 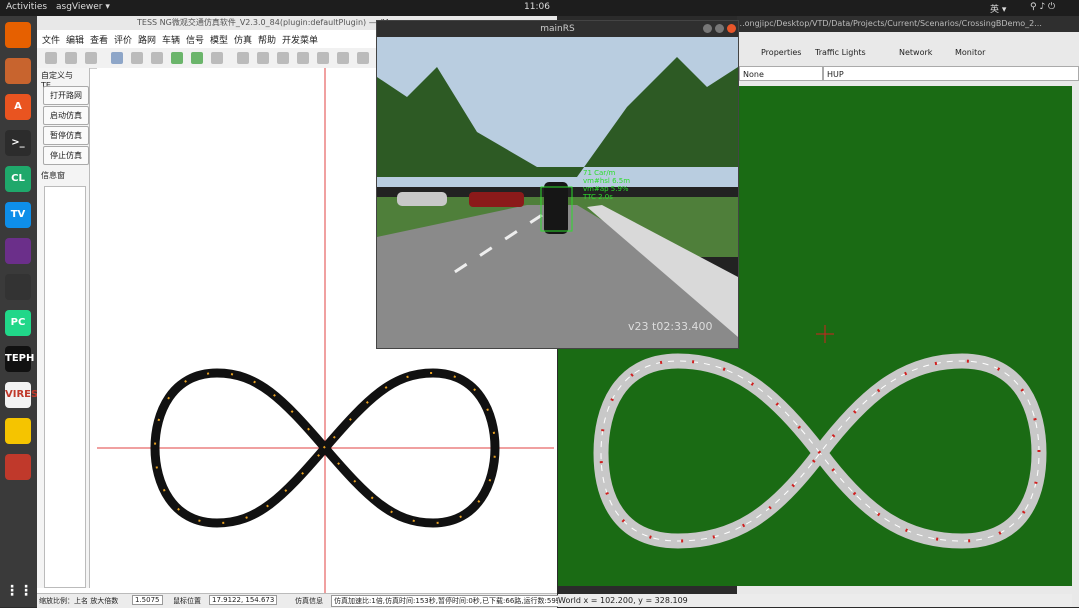 What do you see at coordinates (195, 39) in the screenshot?
I see `menu-item: 信号` at bounding box center [195, 39].